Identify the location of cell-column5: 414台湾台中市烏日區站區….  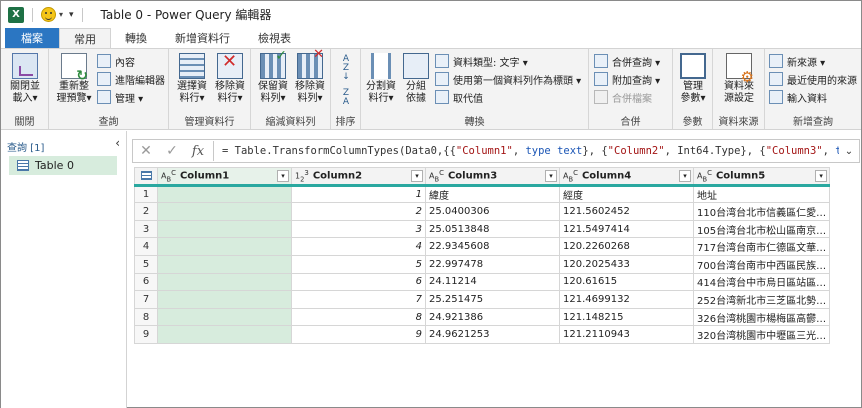
(761, 282).